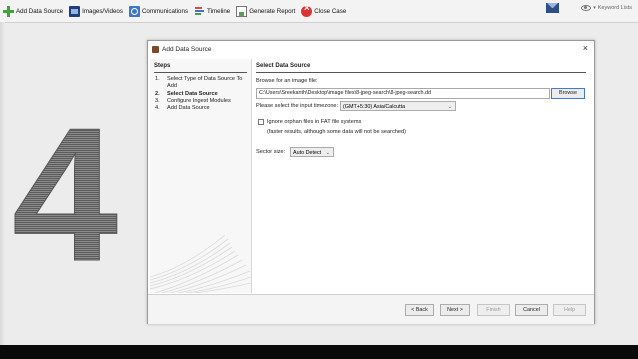 The height and width of the screenshot is (359, 638). What do you see at coordinates (307, 153) in the screenshot?
I see `sector-size-value: Auto Detect` at bounding box center [307, 153].